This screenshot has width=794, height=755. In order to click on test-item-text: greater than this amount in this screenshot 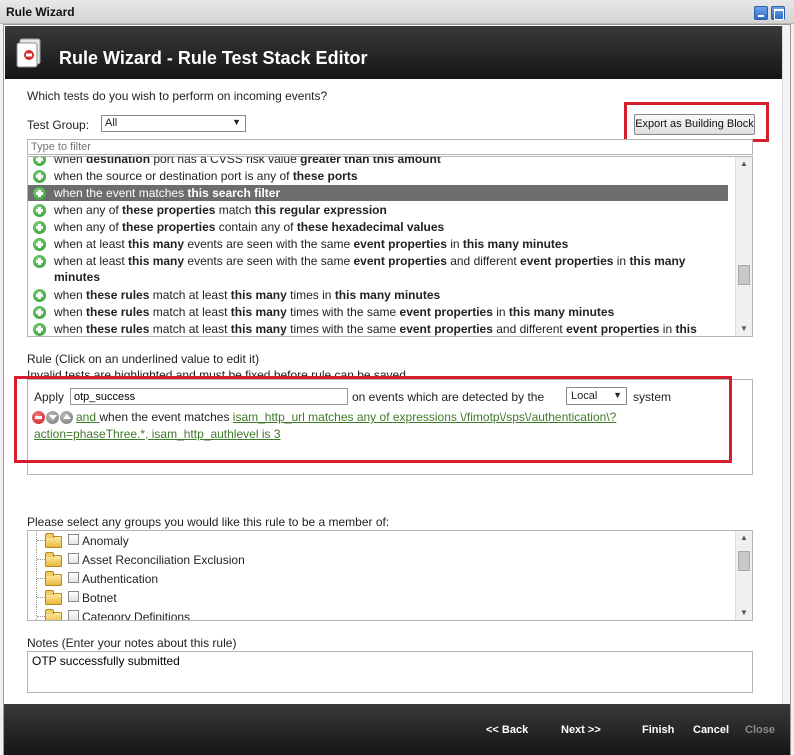, I will do `click(370, 161)`.